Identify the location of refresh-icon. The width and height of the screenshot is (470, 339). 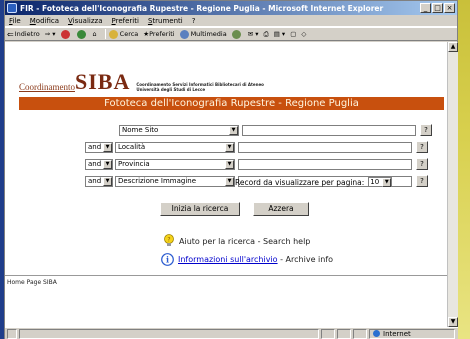
(81, 34).